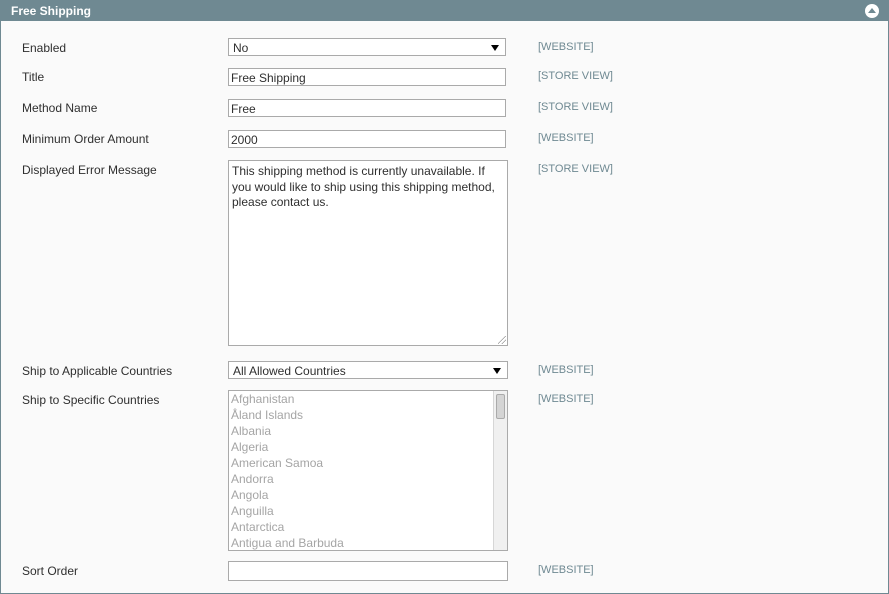 The image size is (889, 594). I want to click on chevron-up-icon, so click(872, 11).